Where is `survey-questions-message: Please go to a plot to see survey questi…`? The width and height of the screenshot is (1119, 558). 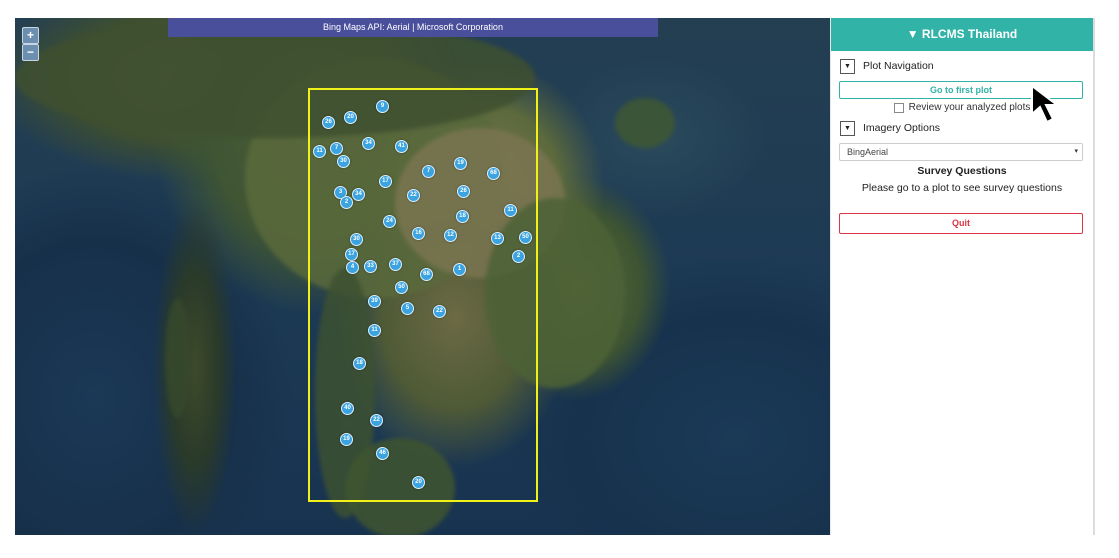 survey-questions-message: Please go to a plot to see survey questi… is located at coordinates (962, 188).